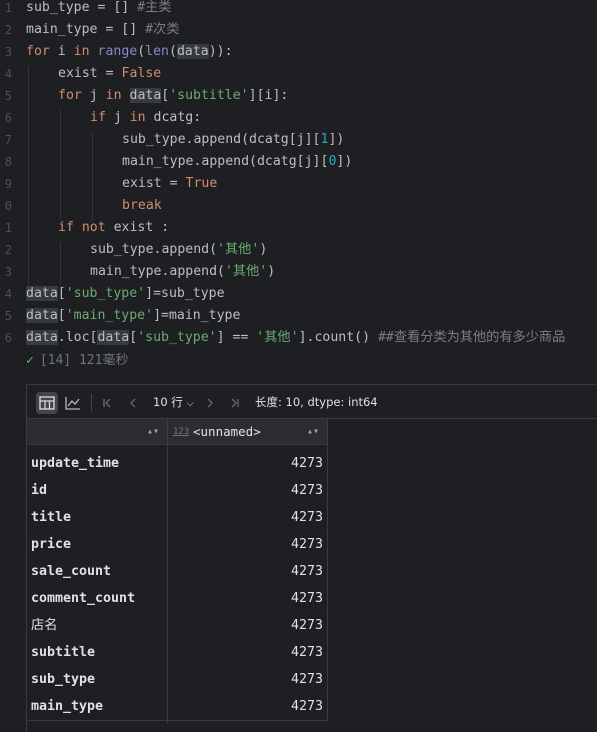 Image resolution: width=597 pixels, height=732 pixels. What do you see at coordinates (39, 490) in the screenshot?
I see `row-index: id` at bounding box center [39, 490].